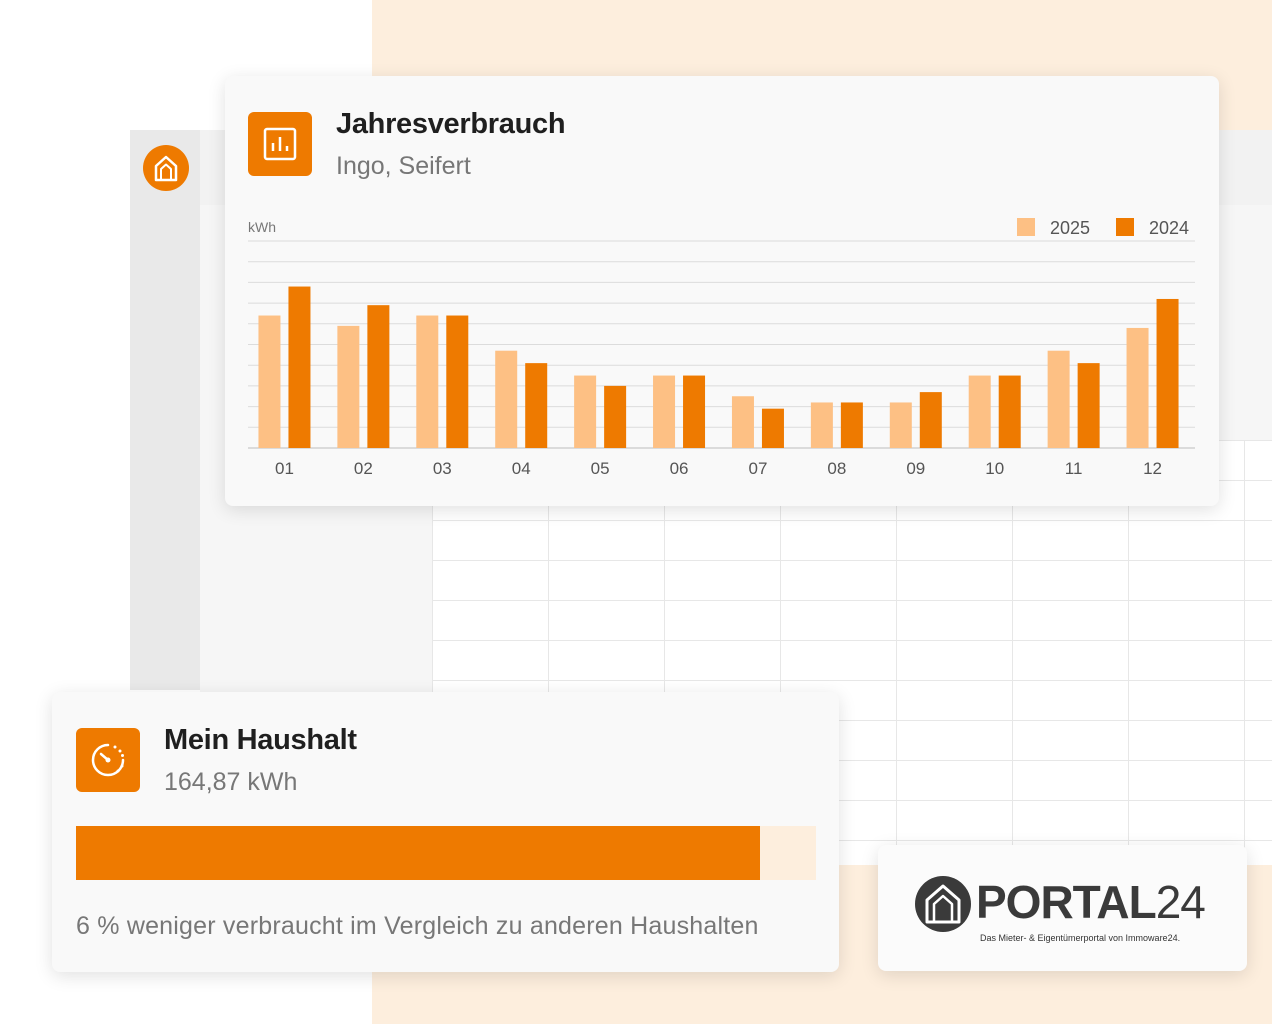 The image size is (1272, 1024). Describe the element at coordinates (994, 468) in the screenshot. I see `x-tick-label: 10` at that location.